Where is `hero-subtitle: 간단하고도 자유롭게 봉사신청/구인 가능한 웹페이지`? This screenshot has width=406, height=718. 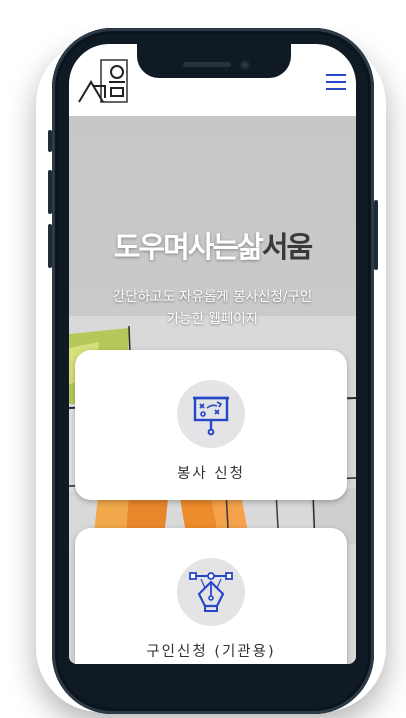
hero-subtitle: 간단하고도 자유롭게 봉사신청/구인 가능한 웹페이지 is located at coordinates (212, 308).